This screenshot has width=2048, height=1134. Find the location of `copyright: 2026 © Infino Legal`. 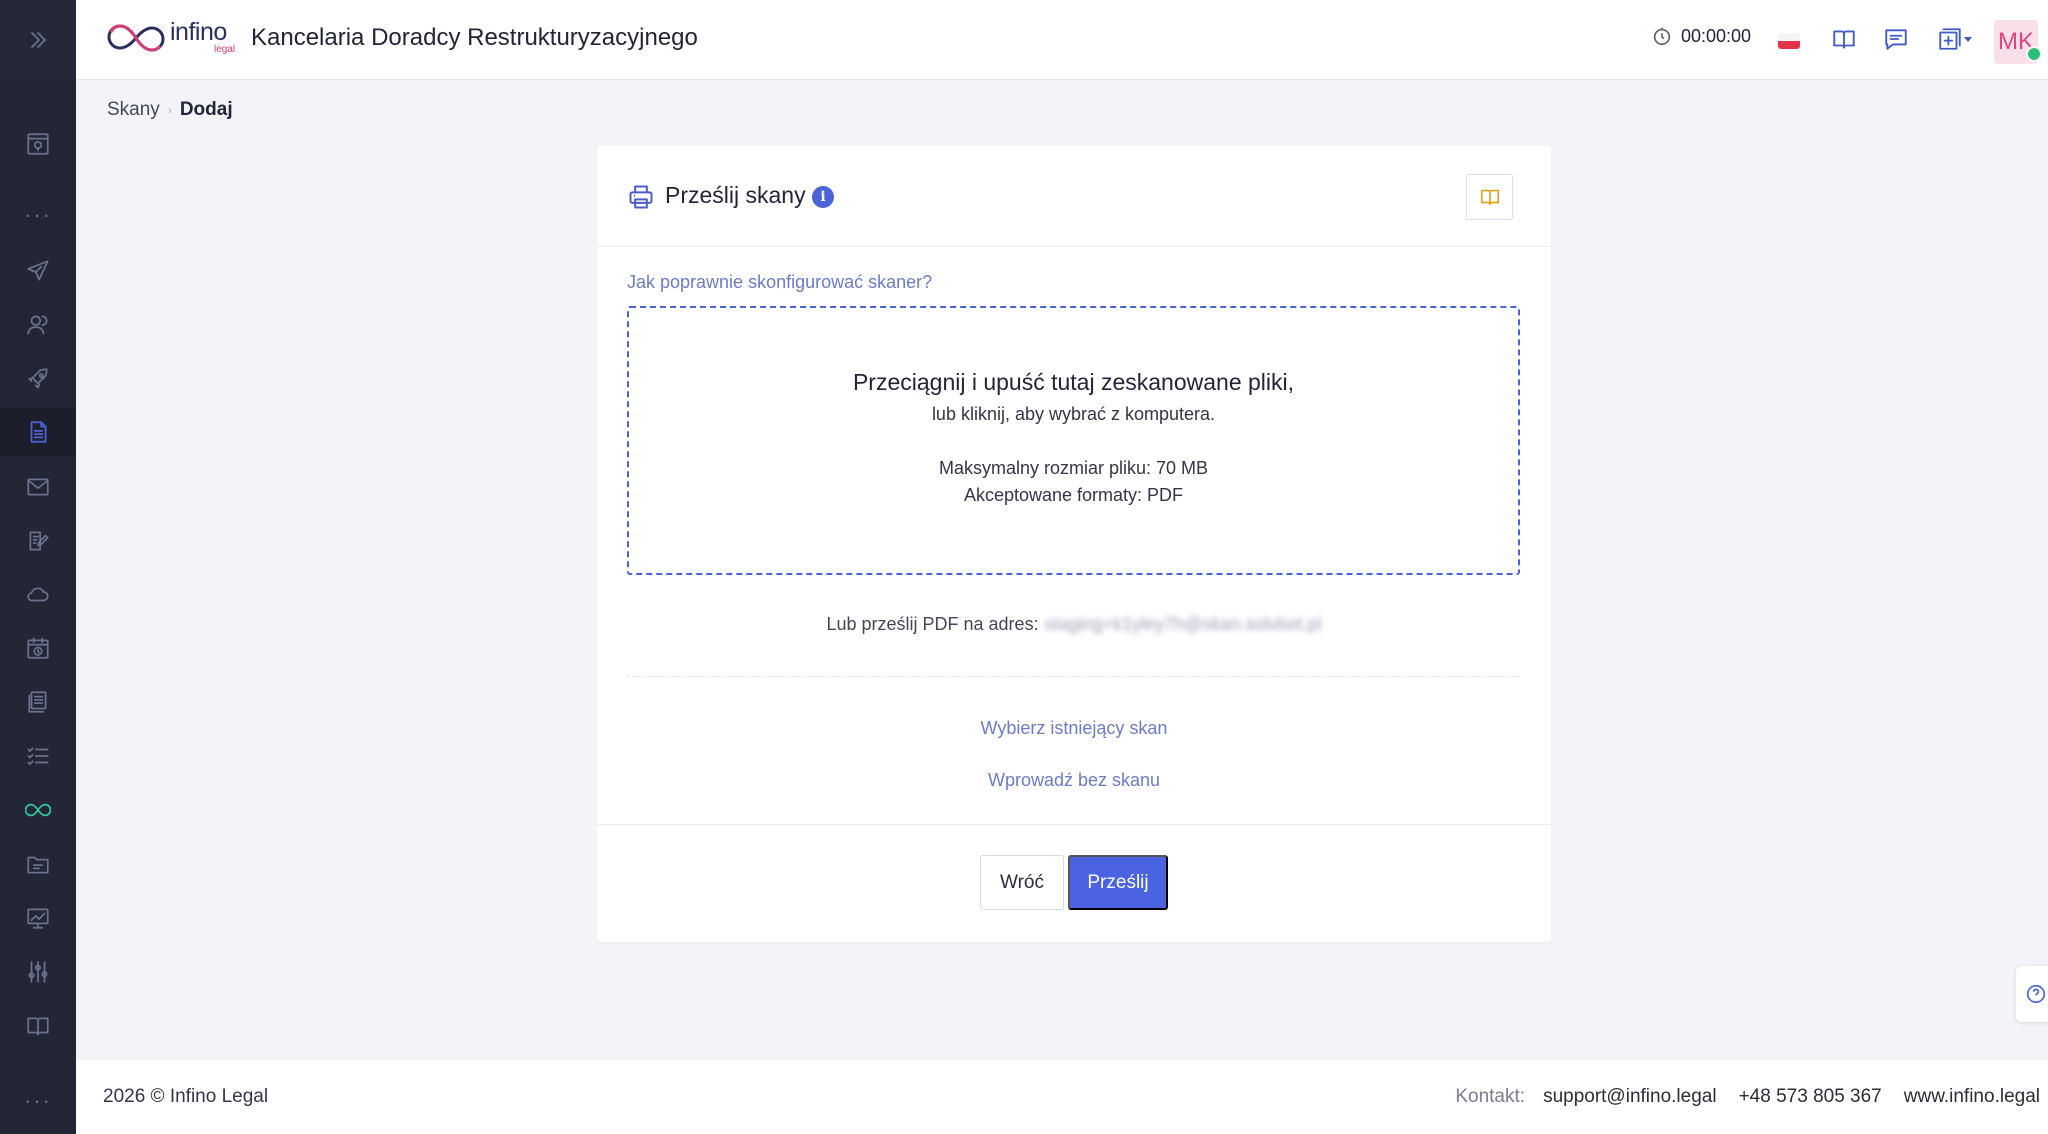

copyright: 2026 © Infino Legal is located at coordinates (186, 1096).